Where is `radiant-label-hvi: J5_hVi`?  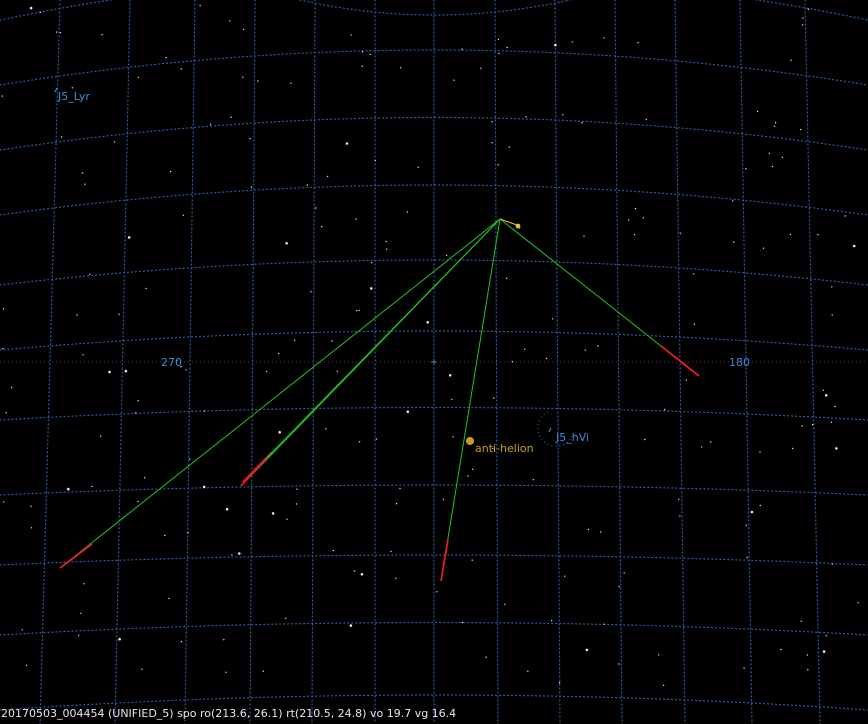 radiant-label-hvi: J5_hVi is located at coordinates (572, 437).